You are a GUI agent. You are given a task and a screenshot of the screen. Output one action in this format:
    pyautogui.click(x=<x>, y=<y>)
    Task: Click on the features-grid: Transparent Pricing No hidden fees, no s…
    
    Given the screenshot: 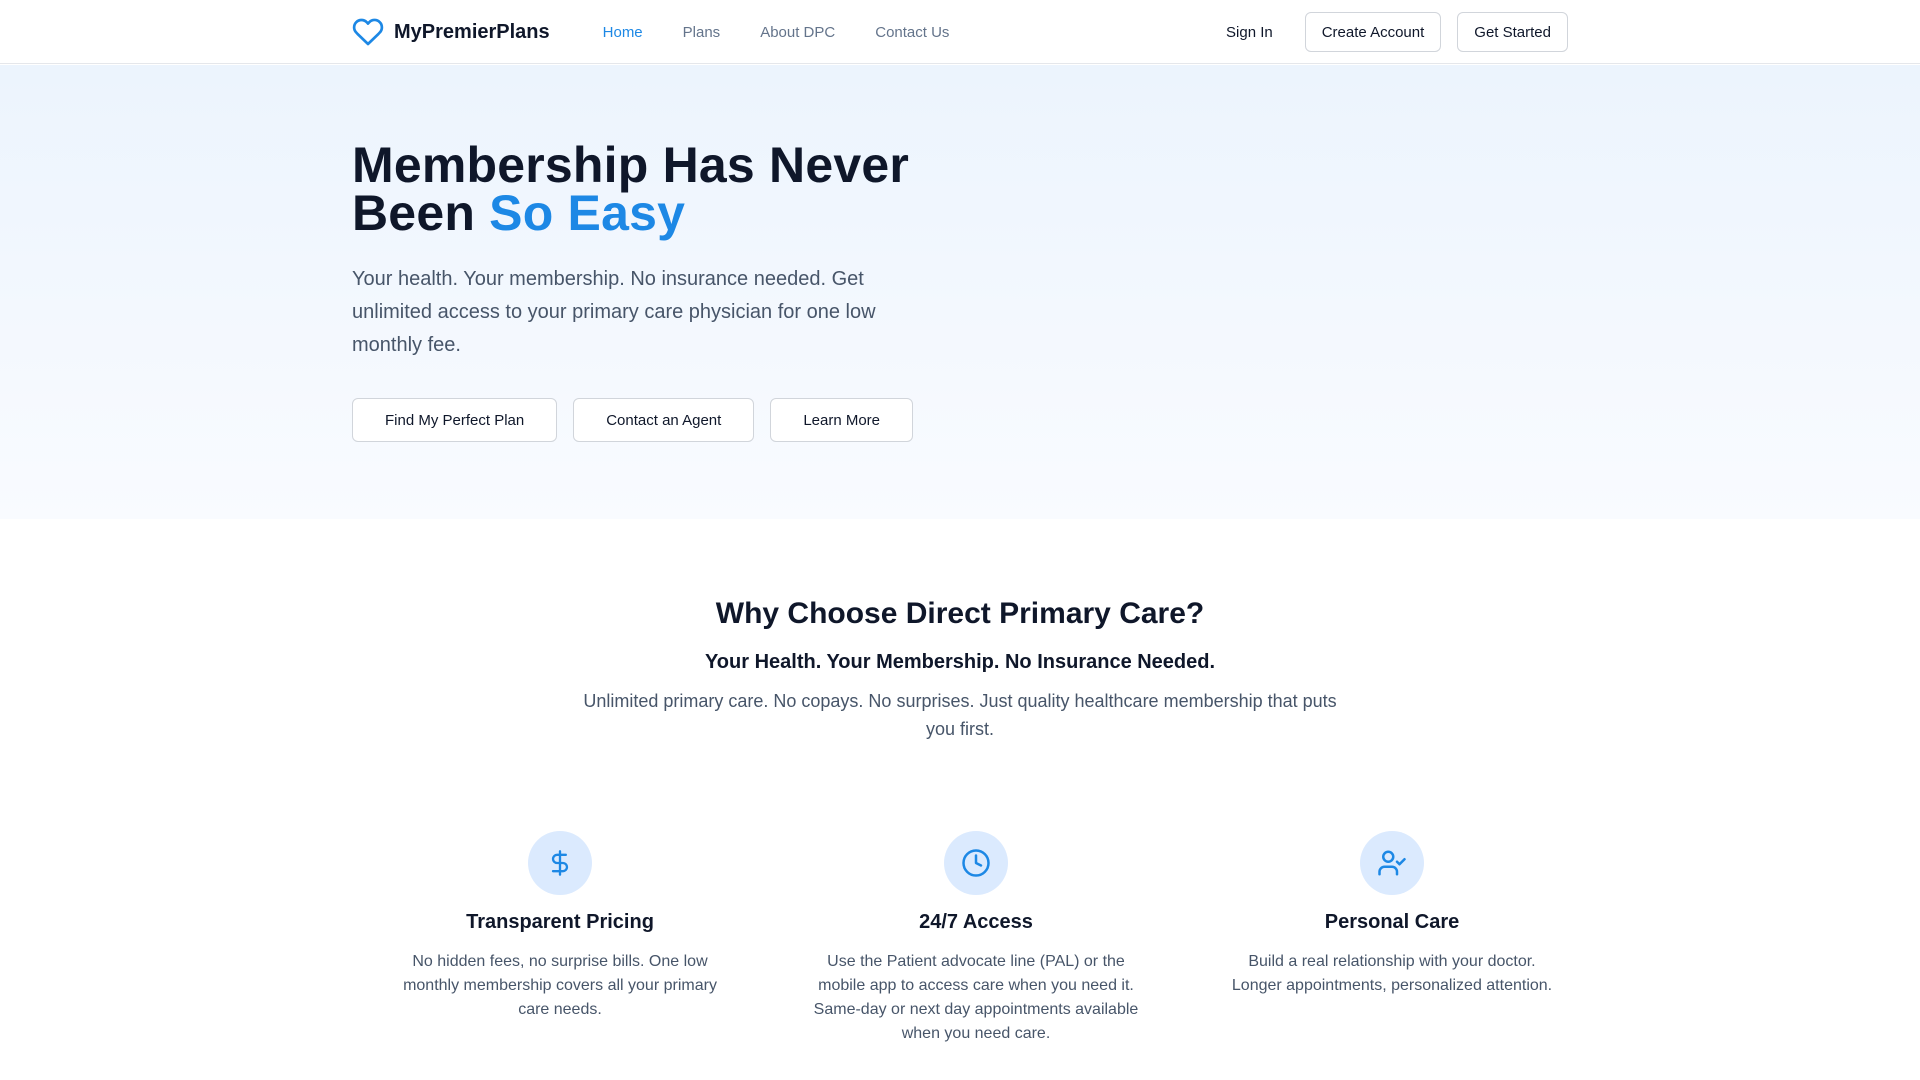 What is the action you would take?
    pyautogui.click(x=976, y=938)
    